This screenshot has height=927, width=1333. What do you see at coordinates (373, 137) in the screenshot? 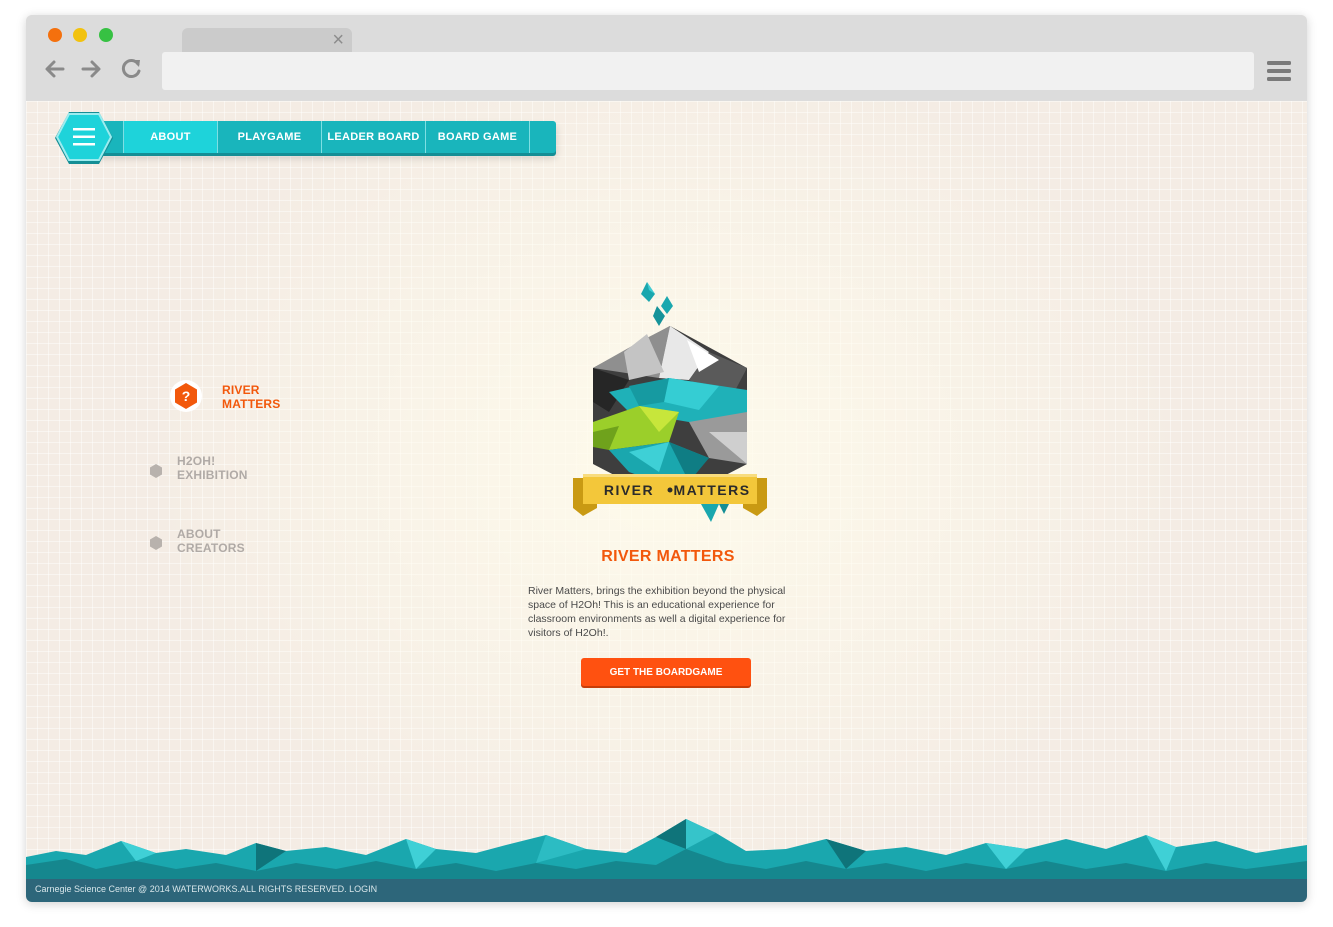
I see `nav-item-leader-board: LEADER BOARD` at bounding box center [373, 137].